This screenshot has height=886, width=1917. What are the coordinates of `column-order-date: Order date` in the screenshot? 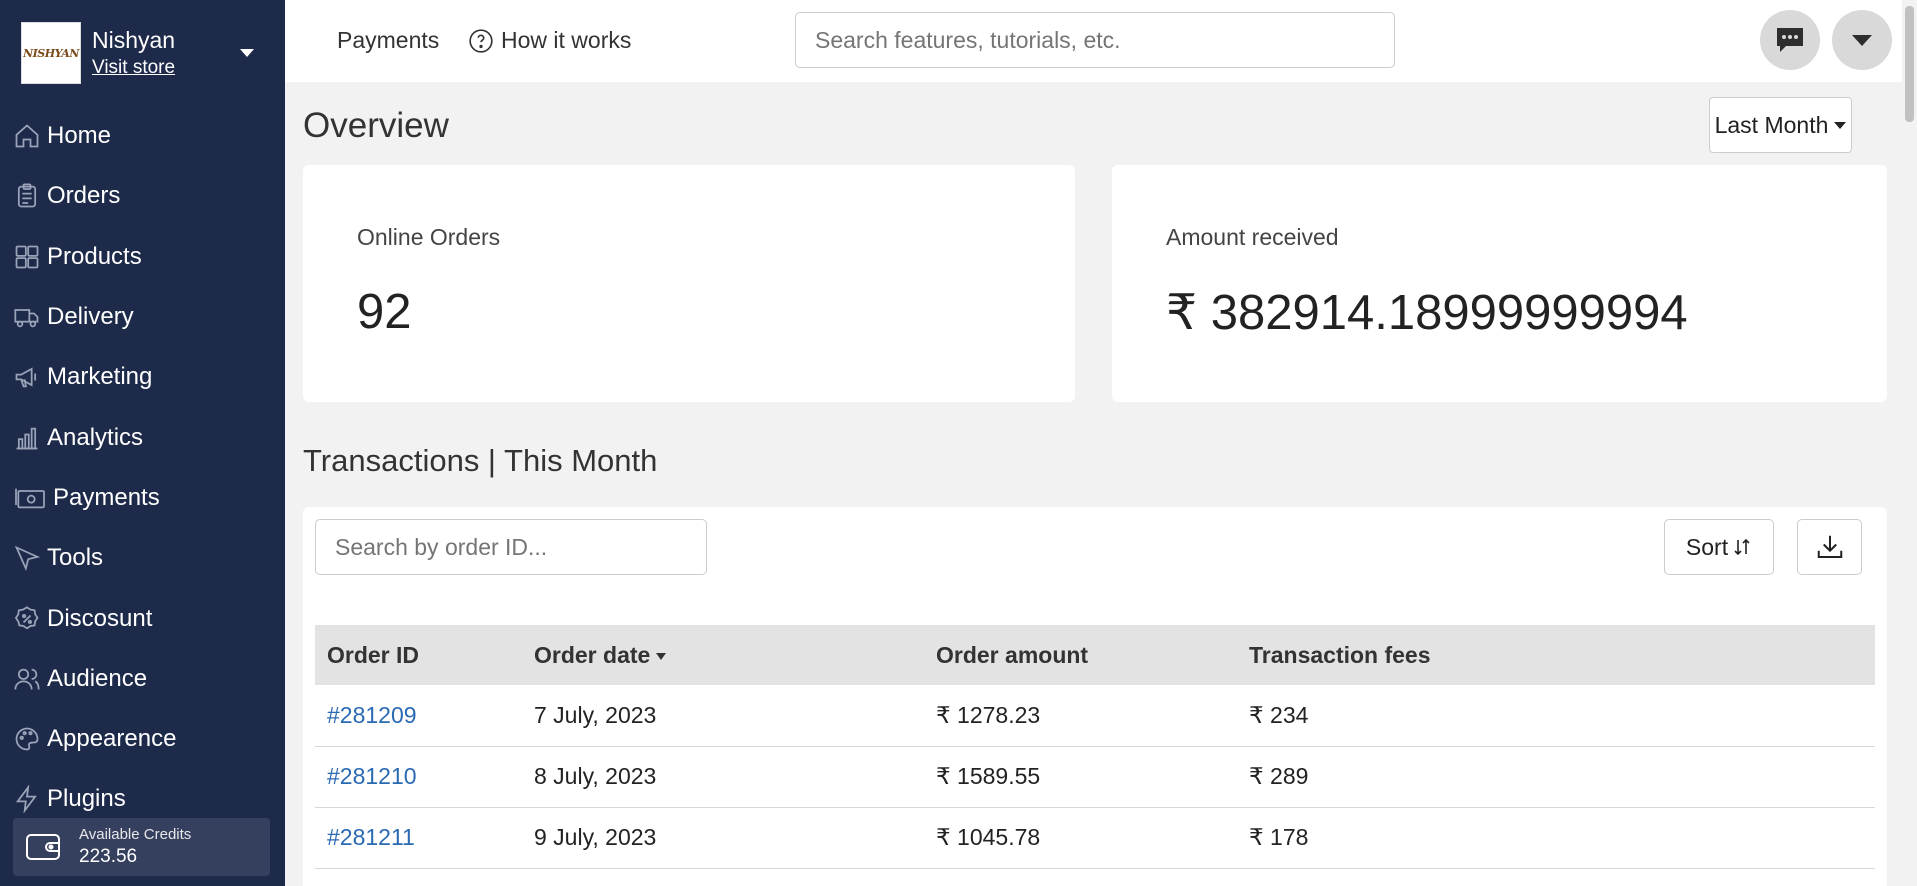 It's located at (723, 655).